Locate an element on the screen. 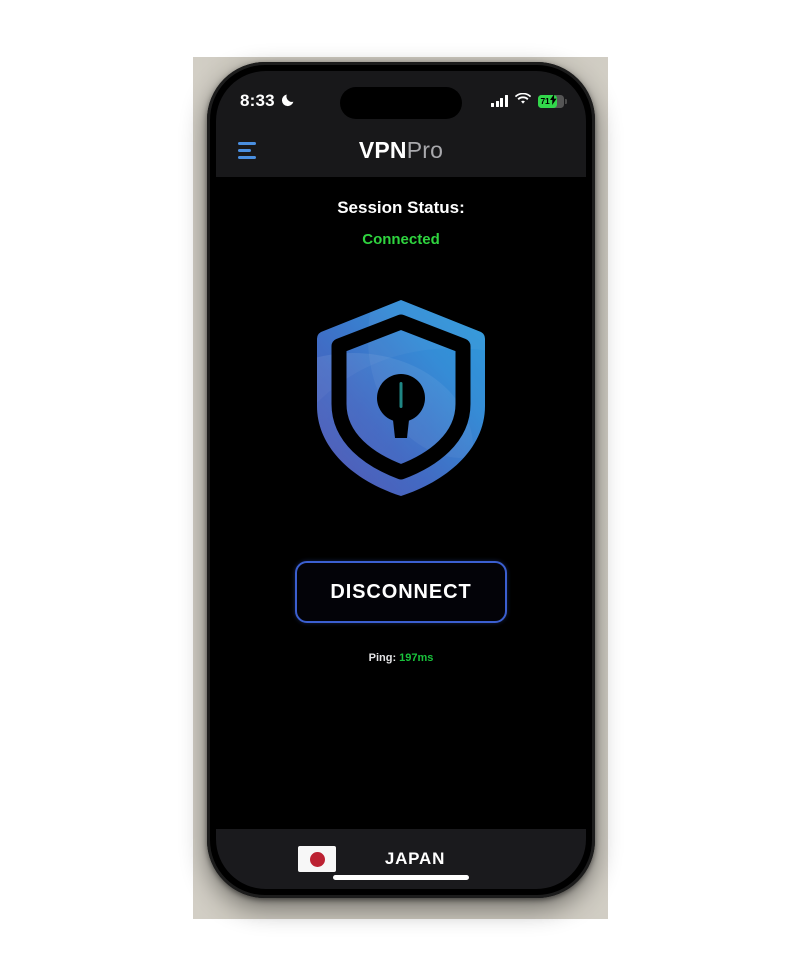 This screenshot has width=800, height=980. country-label: JAPAN is located at coordinates (415, 858).